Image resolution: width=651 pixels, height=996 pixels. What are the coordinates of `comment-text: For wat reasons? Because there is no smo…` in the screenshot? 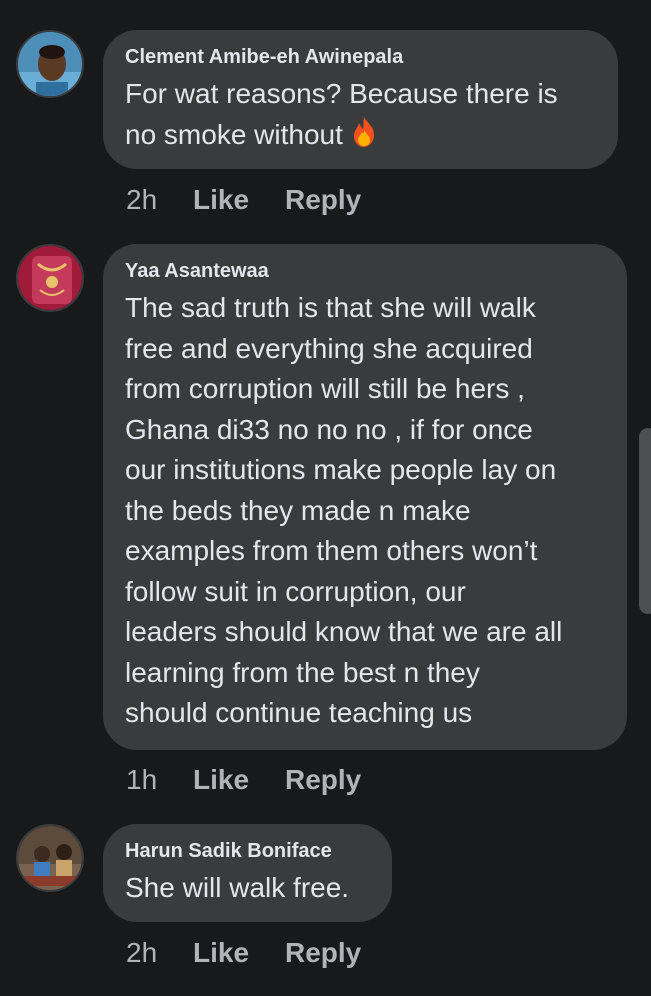 It's located at (360, 114).